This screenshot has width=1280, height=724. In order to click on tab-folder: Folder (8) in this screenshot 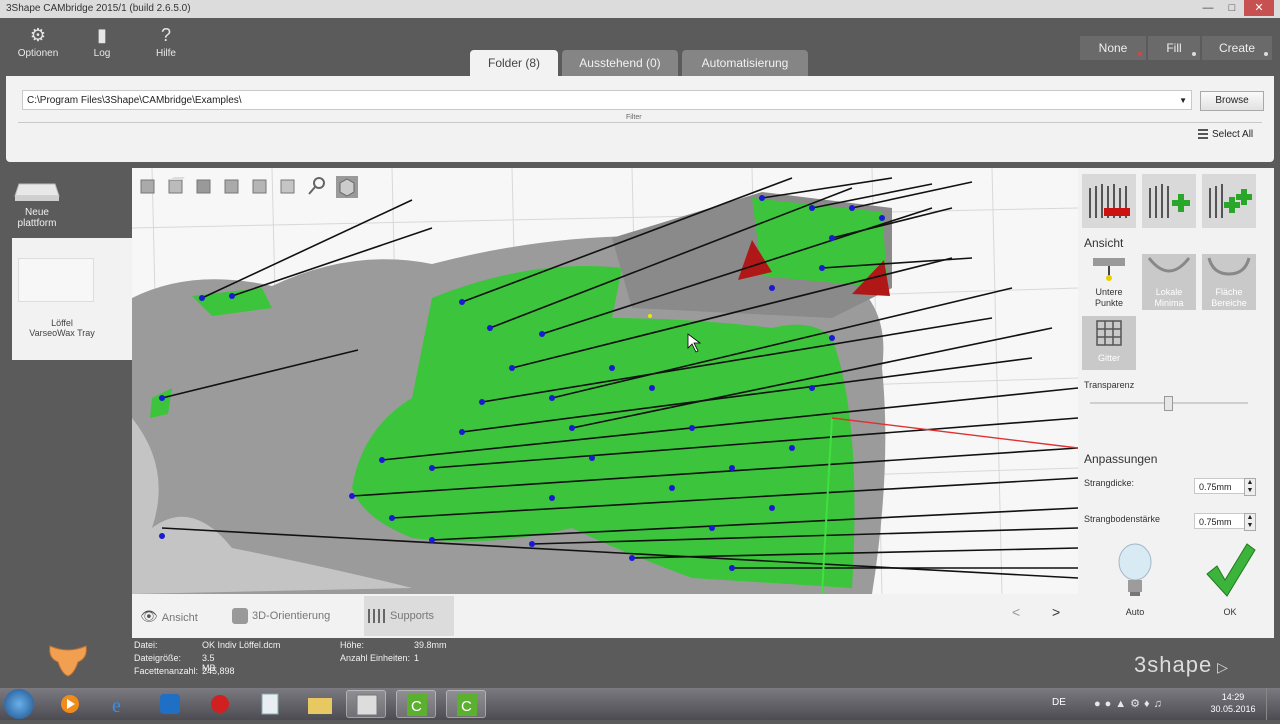, I will do `click(514, 63)`.